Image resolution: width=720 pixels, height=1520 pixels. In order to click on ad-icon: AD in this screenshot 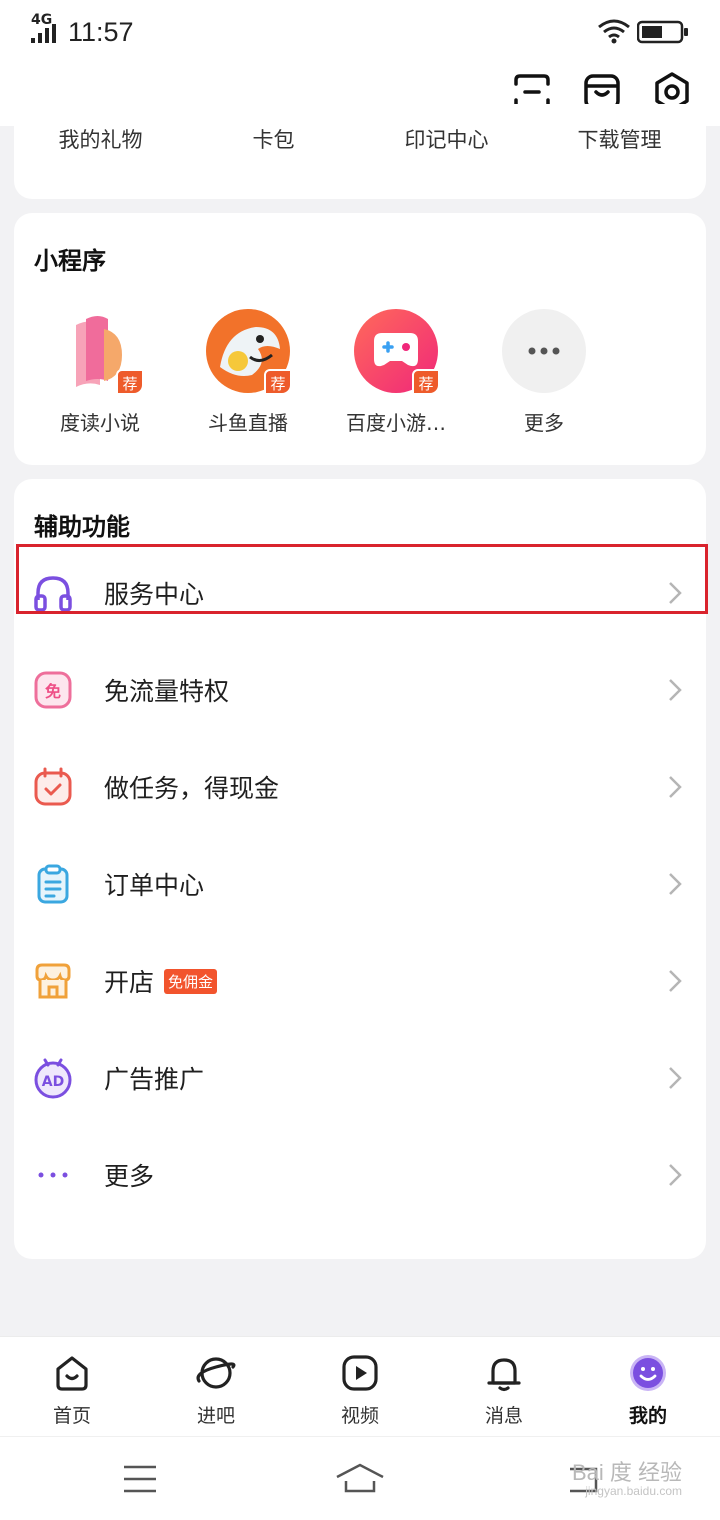, I will do `click(53, 1078)`.